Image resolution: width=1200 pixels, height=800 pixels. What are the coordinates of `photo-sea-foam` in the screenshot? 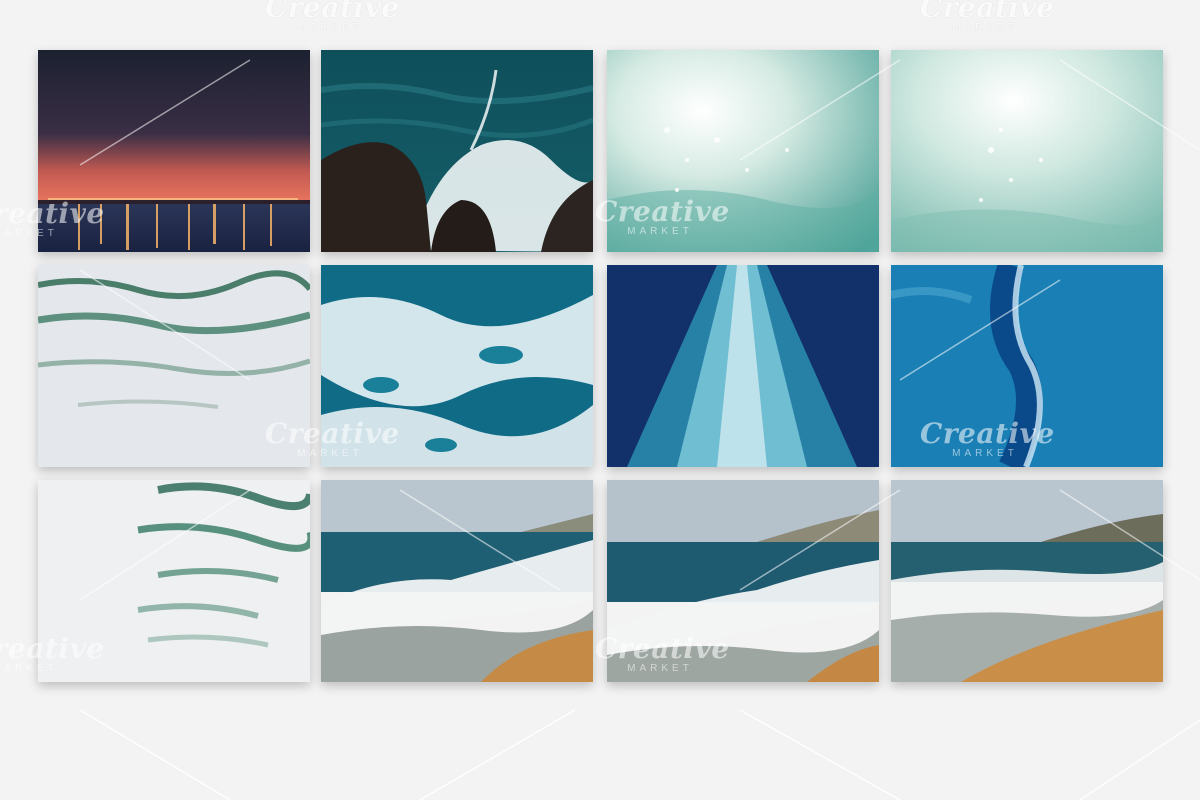 It's located at (457, 366).